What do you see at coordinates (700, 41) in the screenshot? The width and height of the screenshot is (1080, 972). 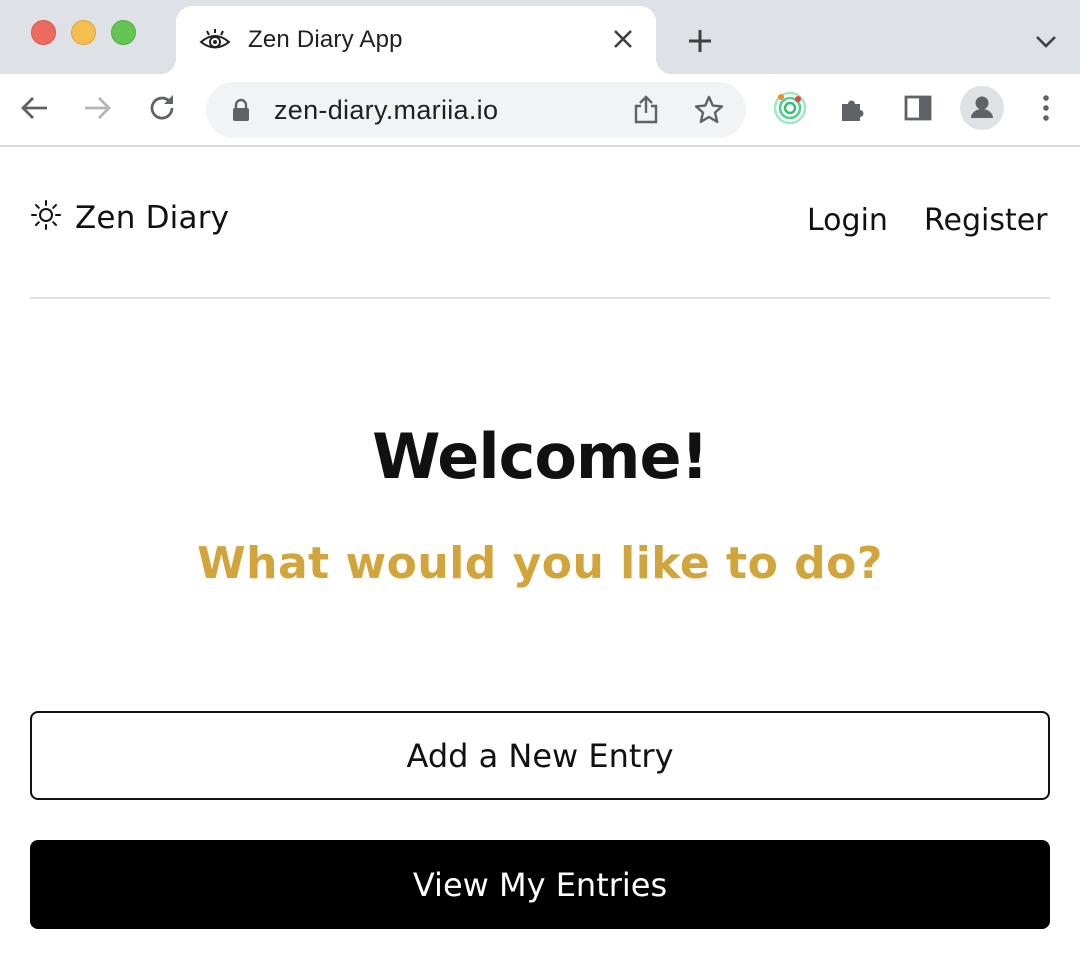 I see `new-tab-icon` at bounding box center [700, 41].